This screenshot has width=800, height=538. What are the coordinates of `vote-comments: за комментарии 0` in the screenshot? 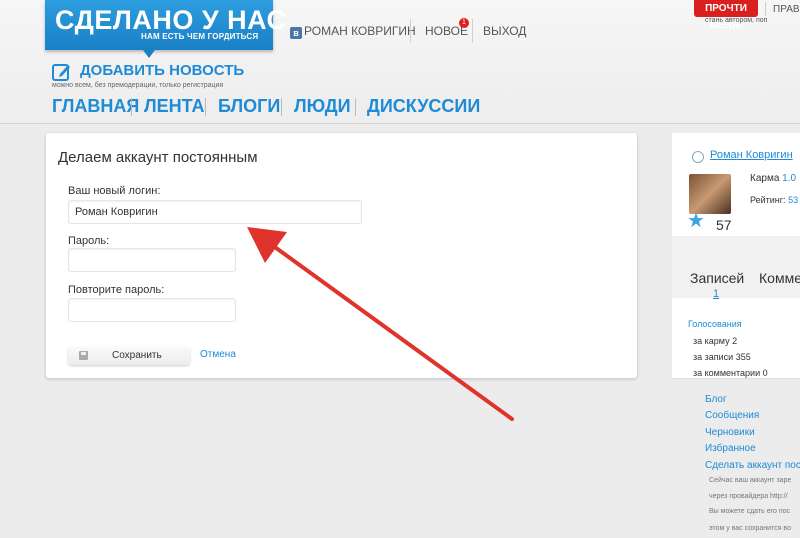 It's located at (730, 373).